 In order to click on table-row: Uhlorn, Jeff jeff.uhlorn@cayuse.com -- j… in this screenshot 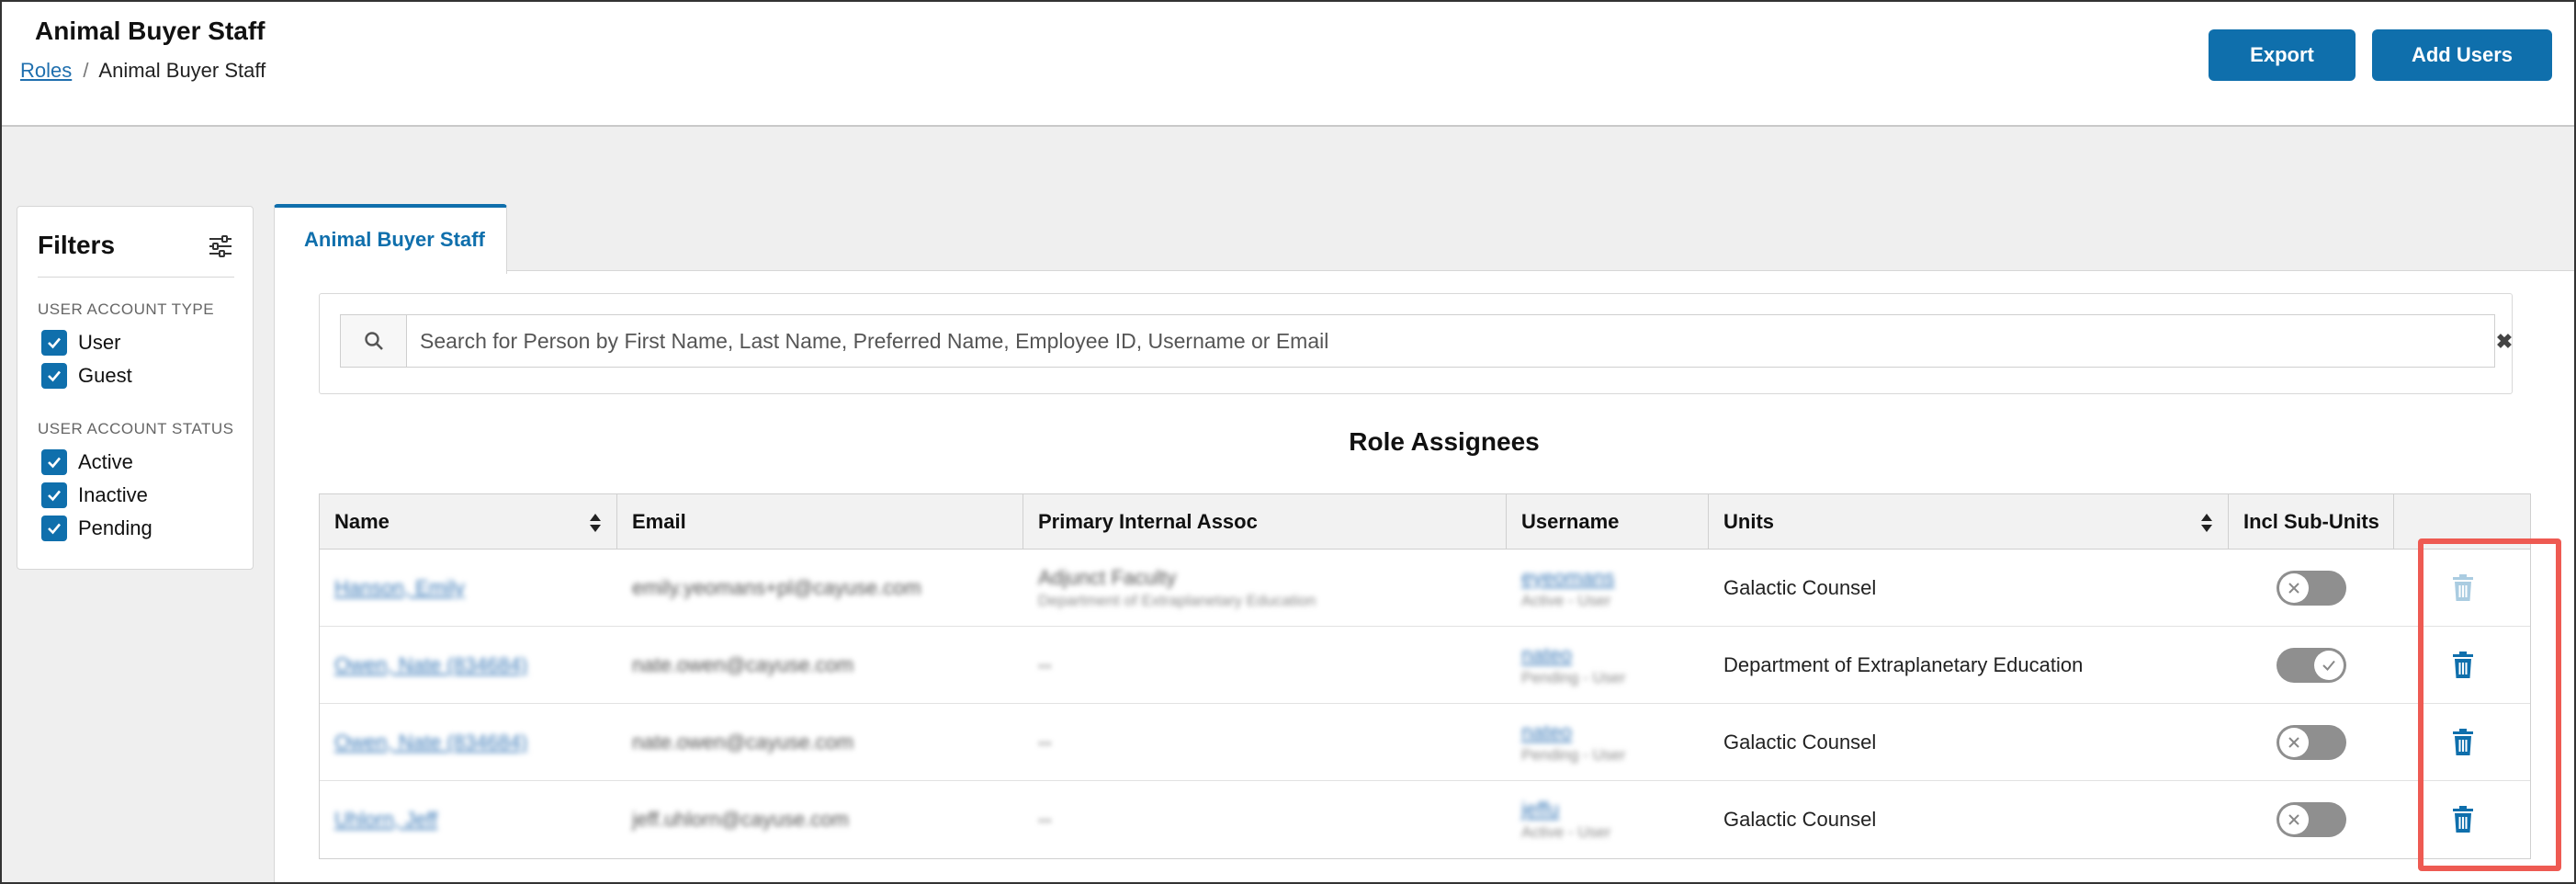, I will do `click(1425, 819)`.